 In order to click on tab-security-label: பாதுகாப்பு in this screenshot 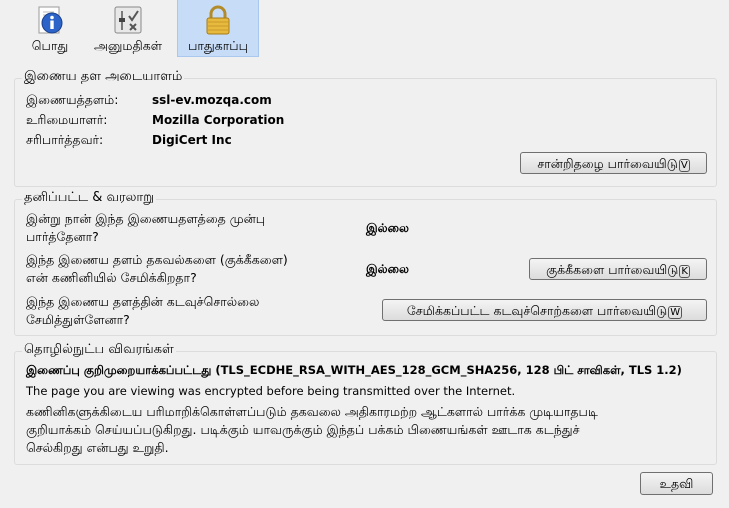, I will do `click(218, 45)`.